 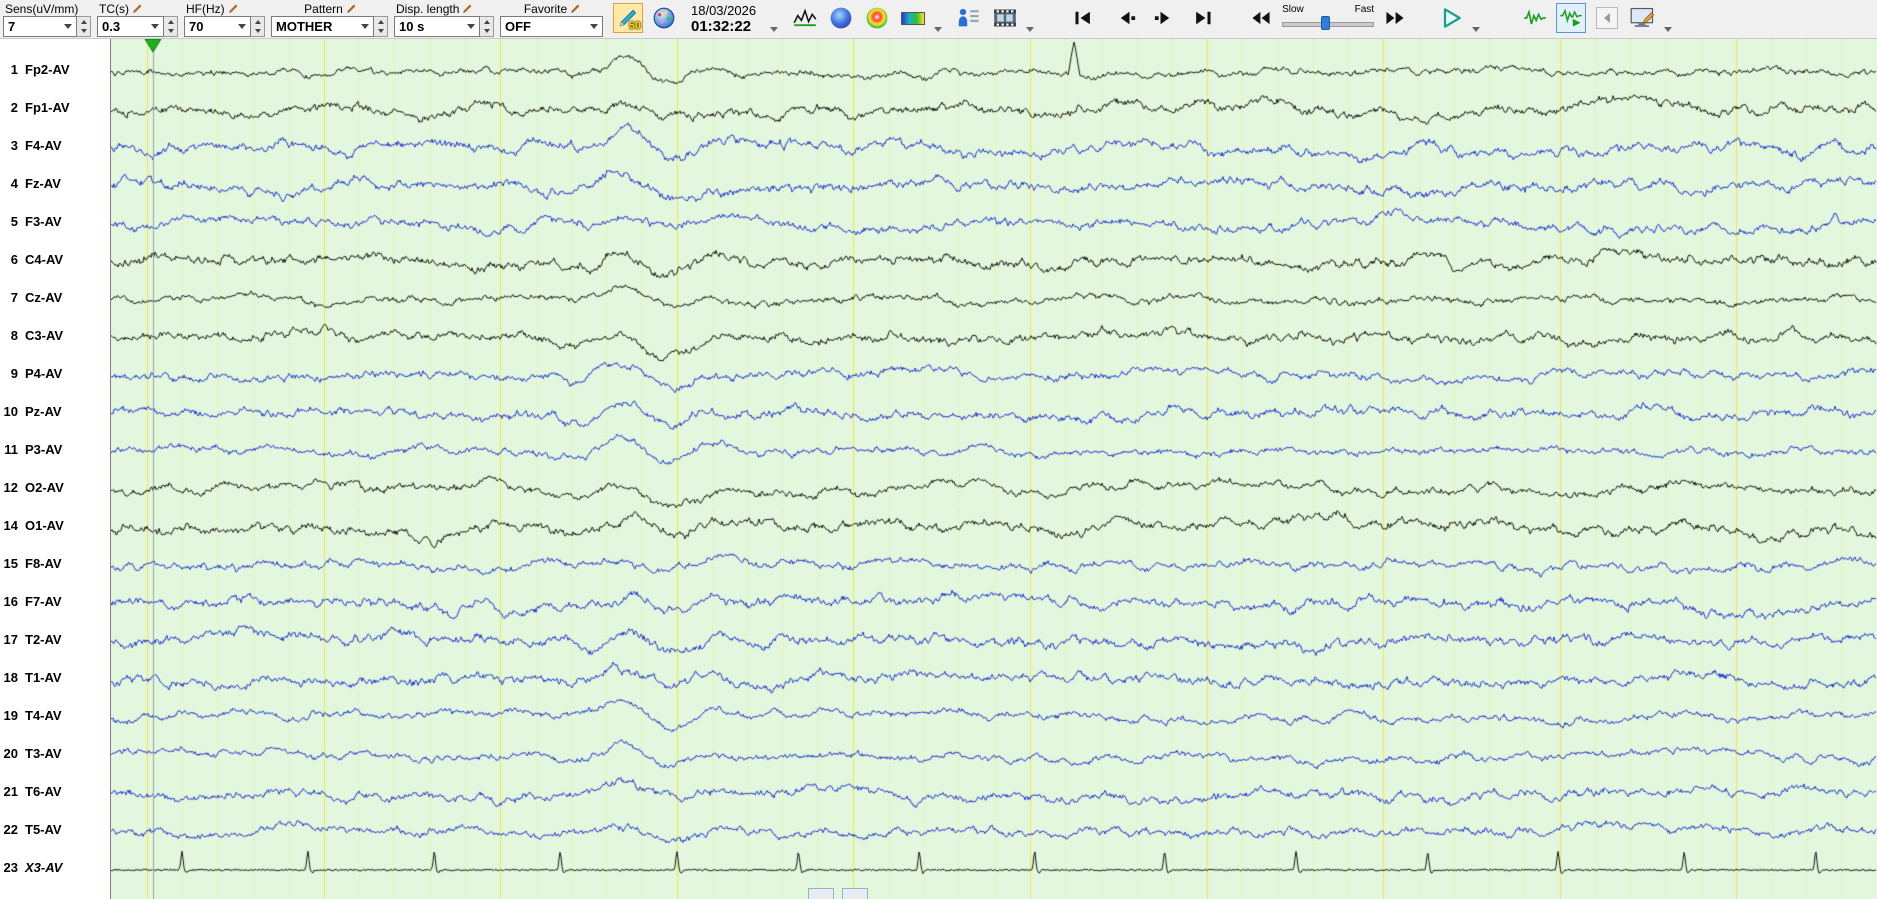 What do you see at coordinates (1607, 18) in the screenshot?
I see `back-page-button` at bounding box center [1607, 18].